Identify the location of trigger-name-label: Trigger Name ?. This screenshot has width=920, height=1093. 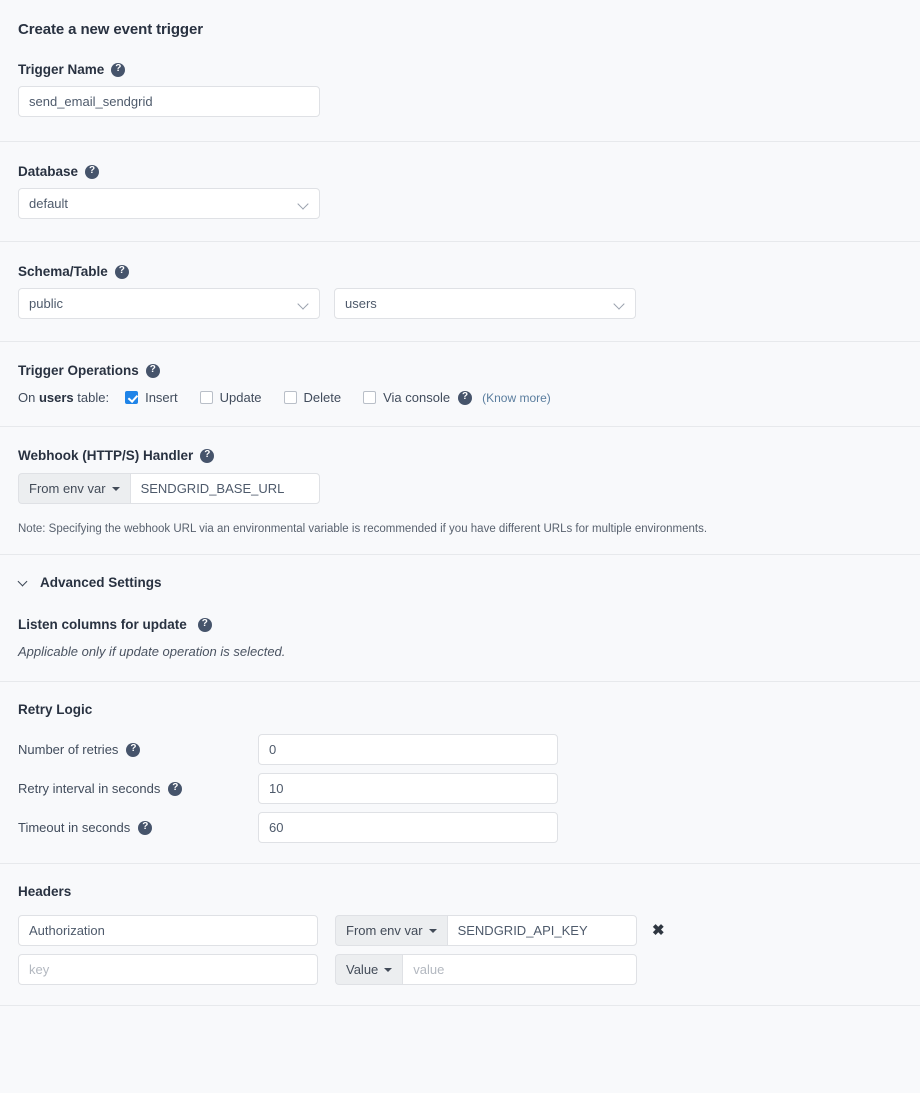
(460, 69).